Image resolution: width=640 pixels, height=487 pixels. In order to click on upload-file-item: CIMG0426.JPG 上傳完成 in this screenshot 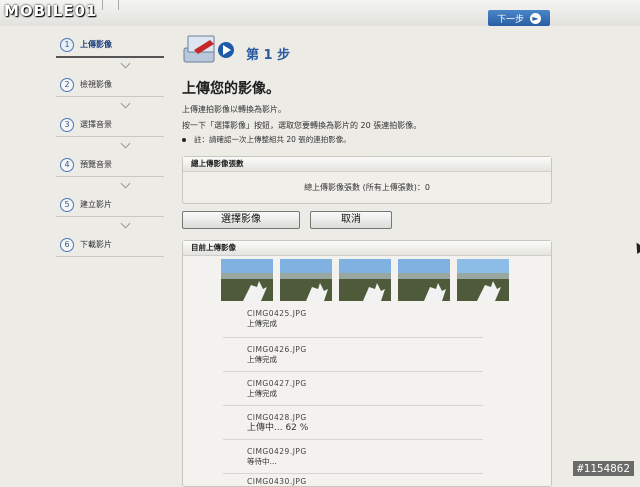, I will do `click(277, 355)`.